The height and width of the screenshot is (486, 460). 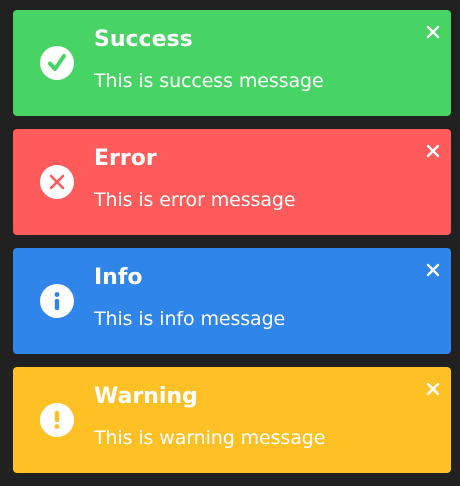 What do you see at coordinates (209, 81) in the screenshot?
I see `toast-message: This is success message` at bounding box center [209, 81].